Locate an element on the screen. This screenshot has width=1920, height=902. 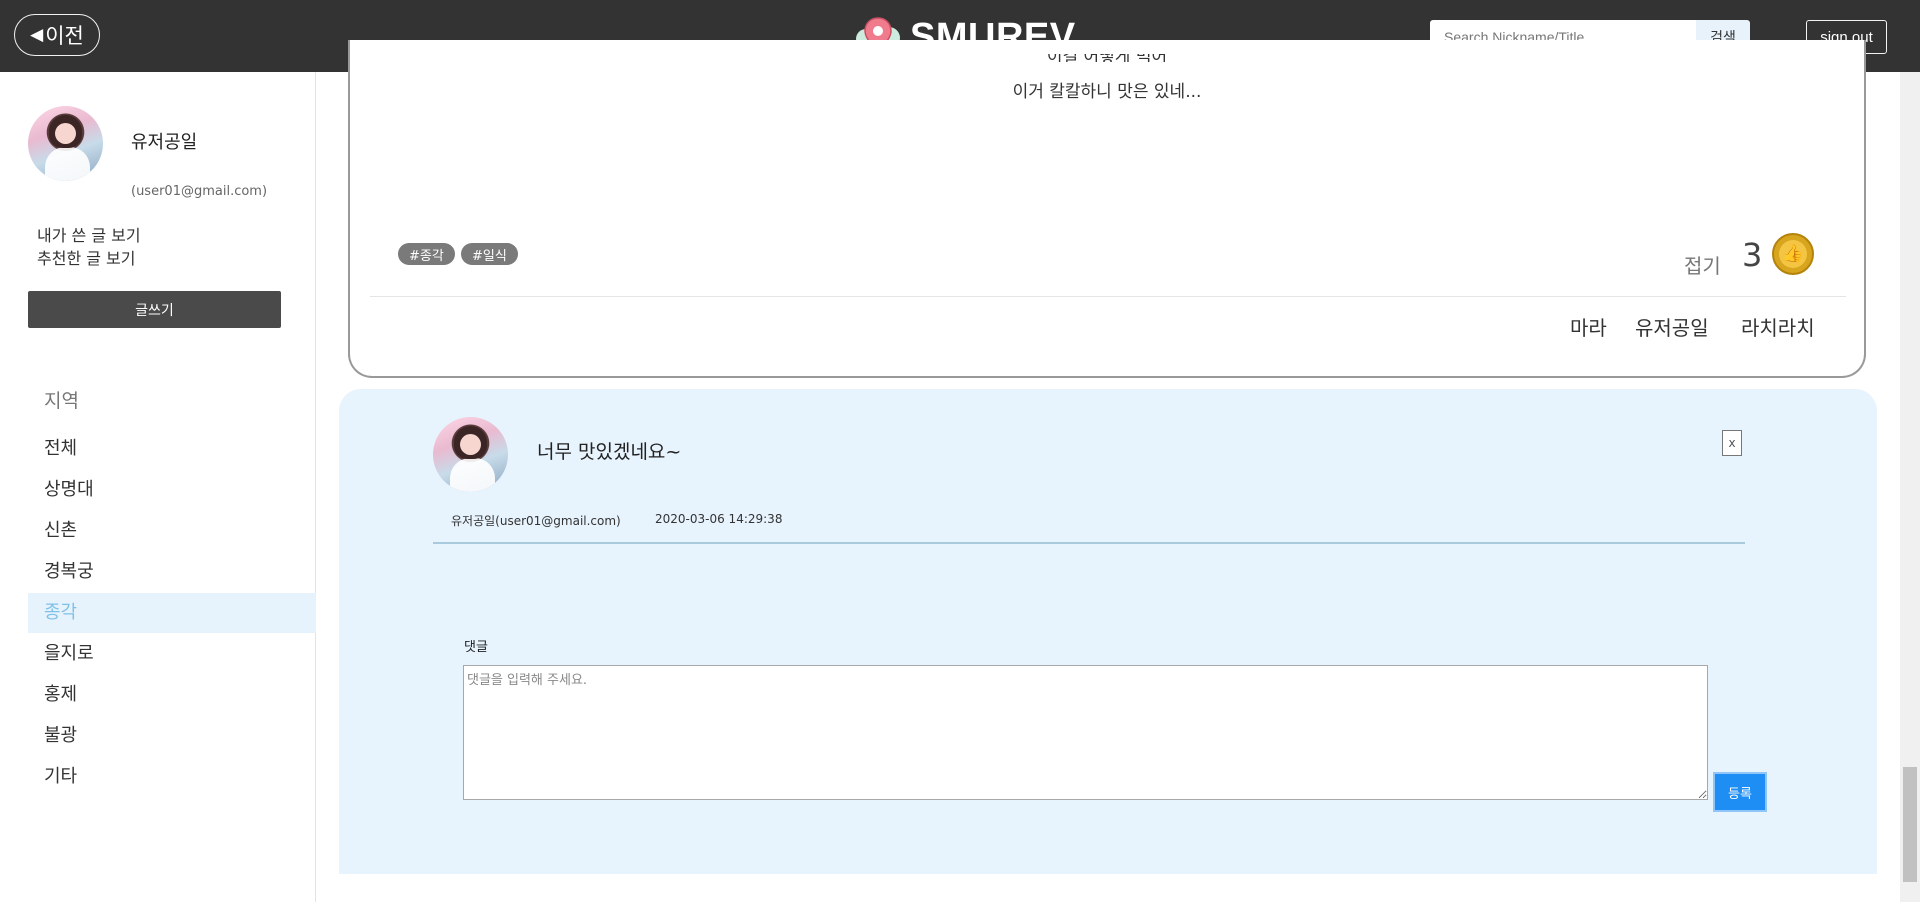
reply-textarea is located at coordinates (1085, 732).